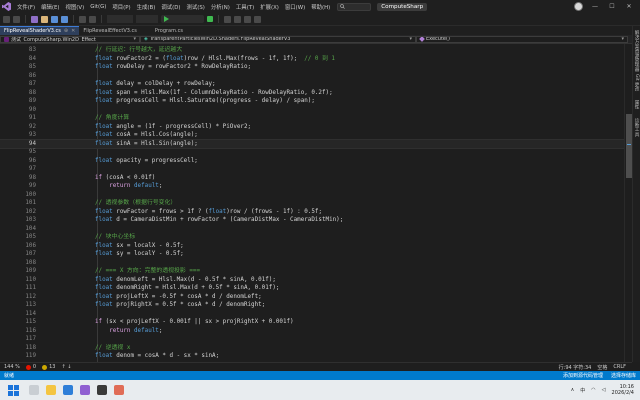 The image size is (640, 400). I want to click on member-dropdown: Execute() ▾, so click(522, 39).